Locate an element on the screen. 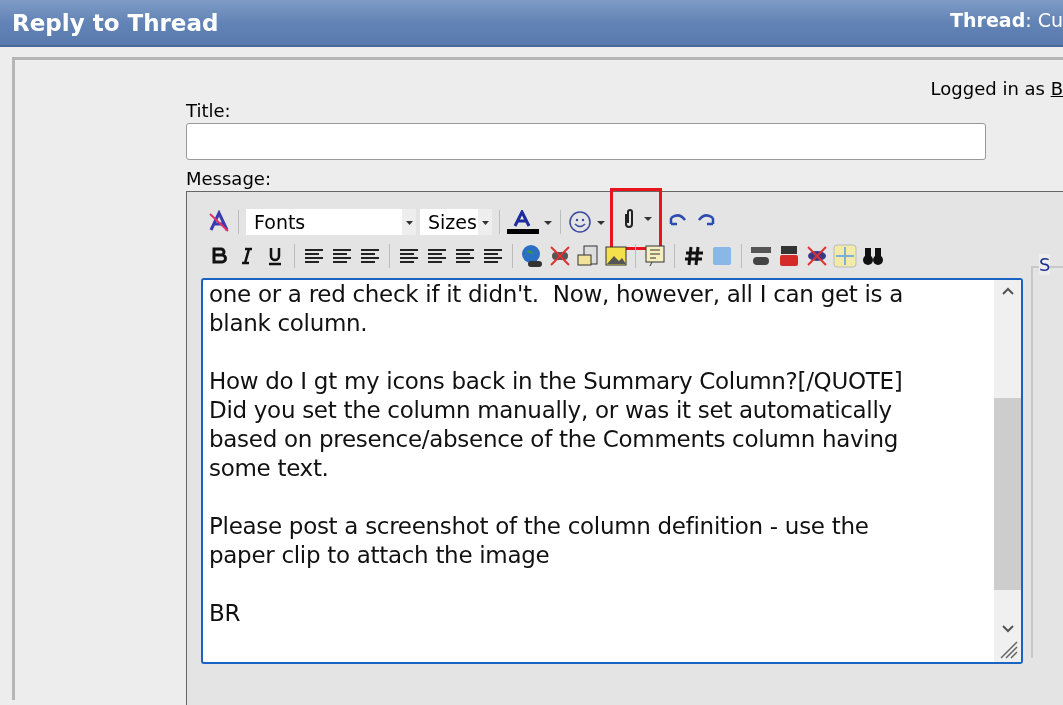 This screenshot has height=705, width=1063. scroll-down-icon is located at coordinates (1007, 629).